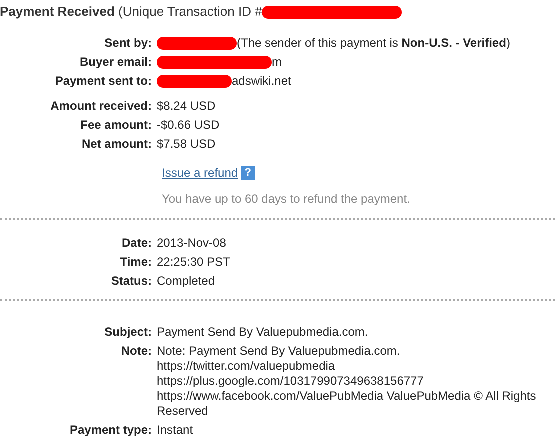 The image size is (555, 443). What do you see at coordinates (262, 81) in the screenshot?
I see `field-value: adswiki.net` at bounding box center [262, 81].